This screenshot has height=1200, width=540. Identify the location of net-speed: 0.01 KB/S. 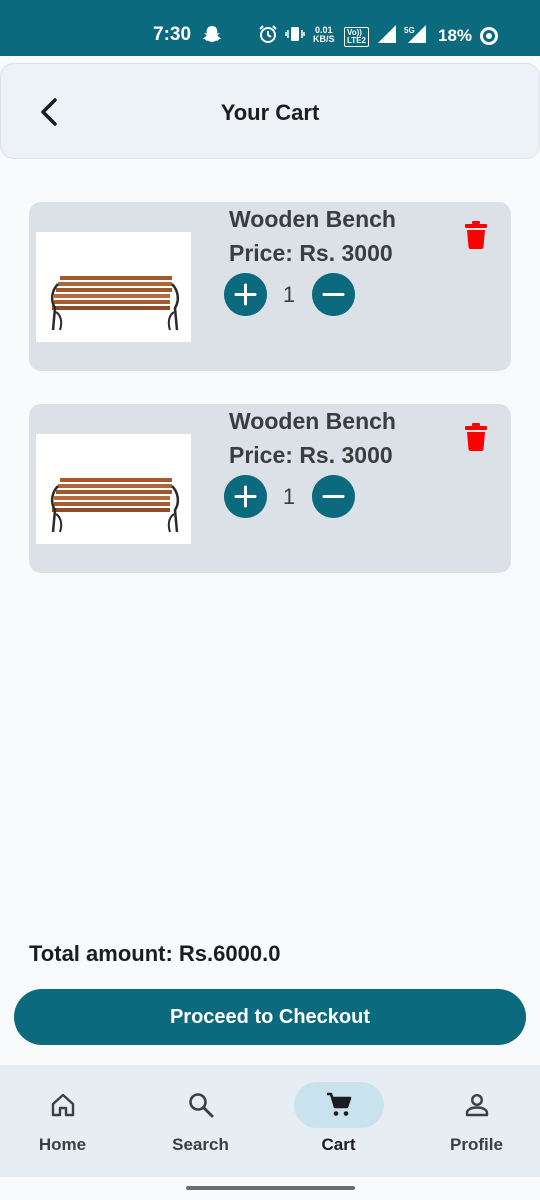
(324, 35).